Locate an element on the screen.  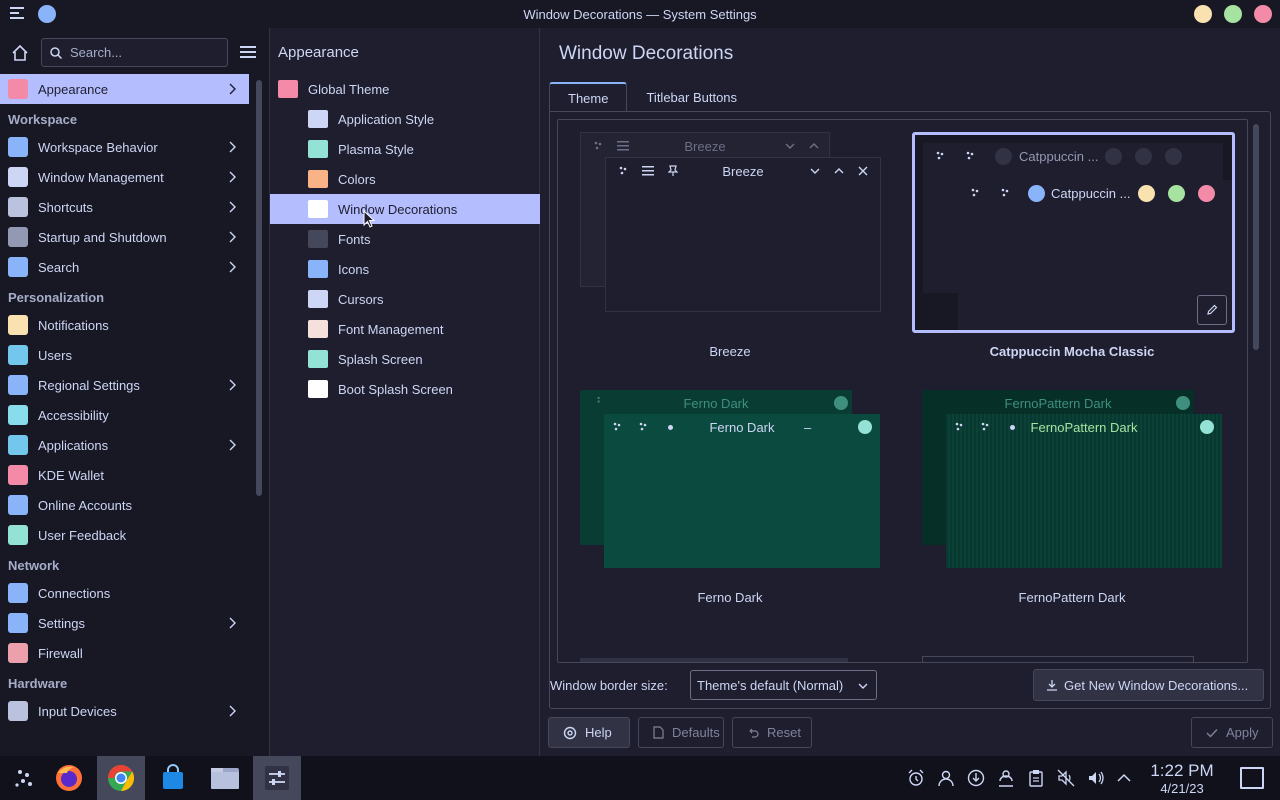
people-icon is located at coordinates (1006, 778).